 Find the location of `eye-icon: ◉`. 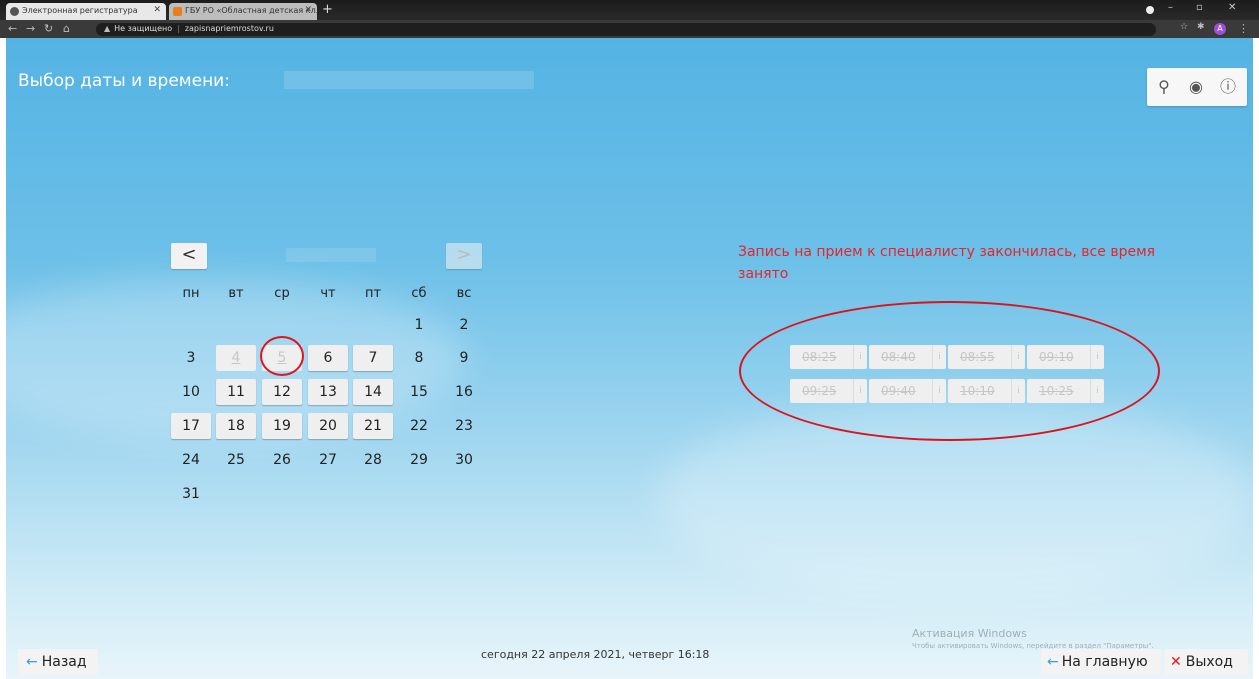

eye-icon: ◉ is located at coordinates (1196, 87).